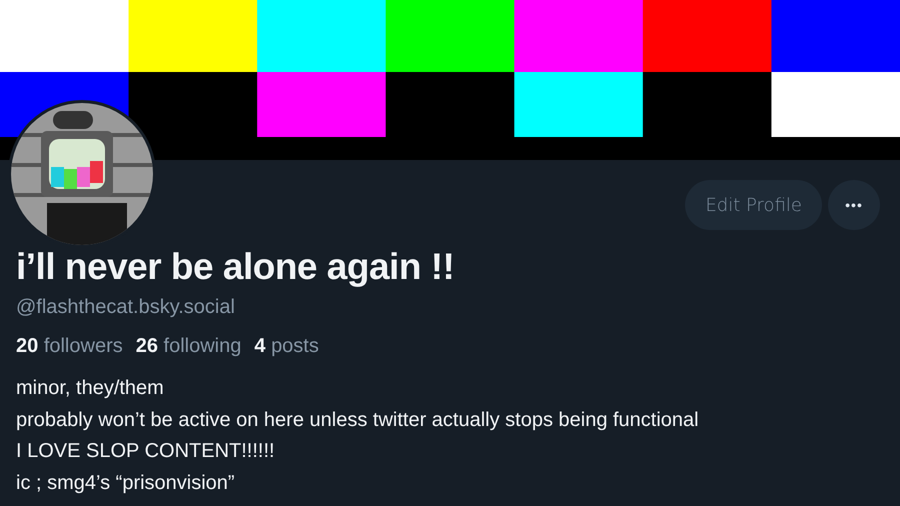 Image resolution: width=900 pixels, height=506 pixels. Describe the element at coordinates (69, 346) in the screenshot. I see `profile-stat: 20 followers` at that location.